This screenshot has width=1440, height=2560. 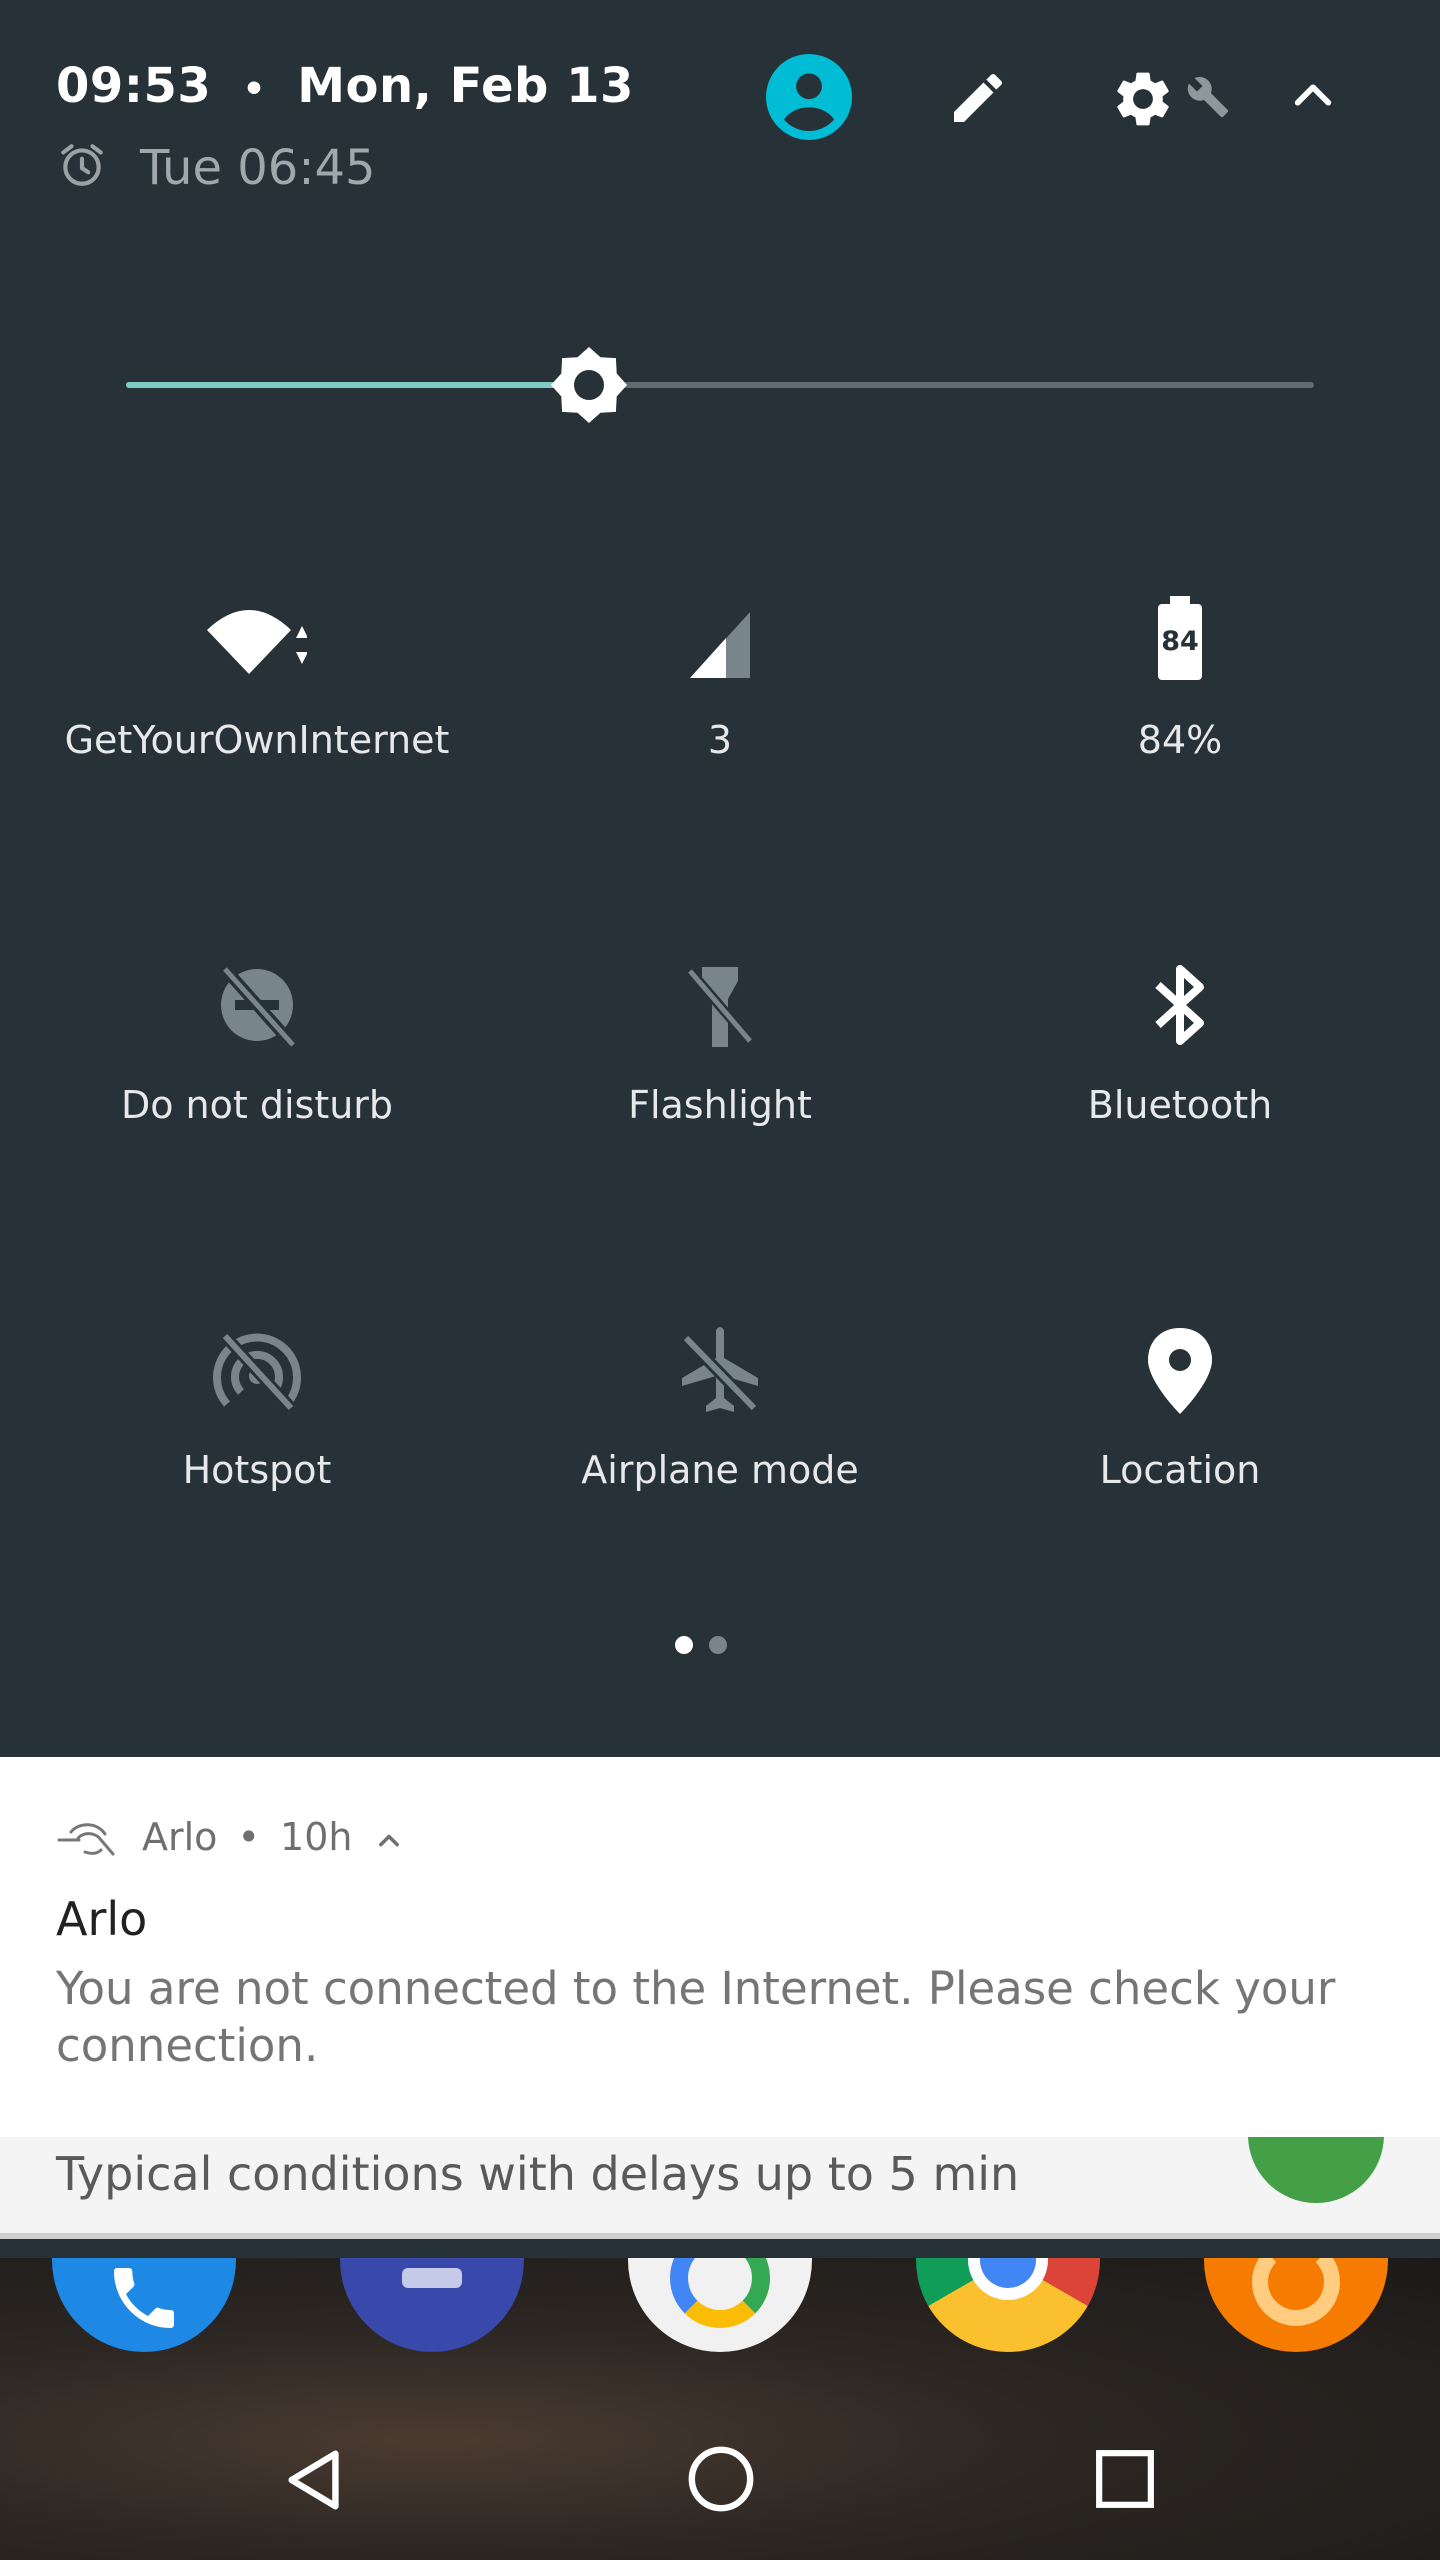 I want to click on hotspot-off-icon, so click(x=257, y=1370).